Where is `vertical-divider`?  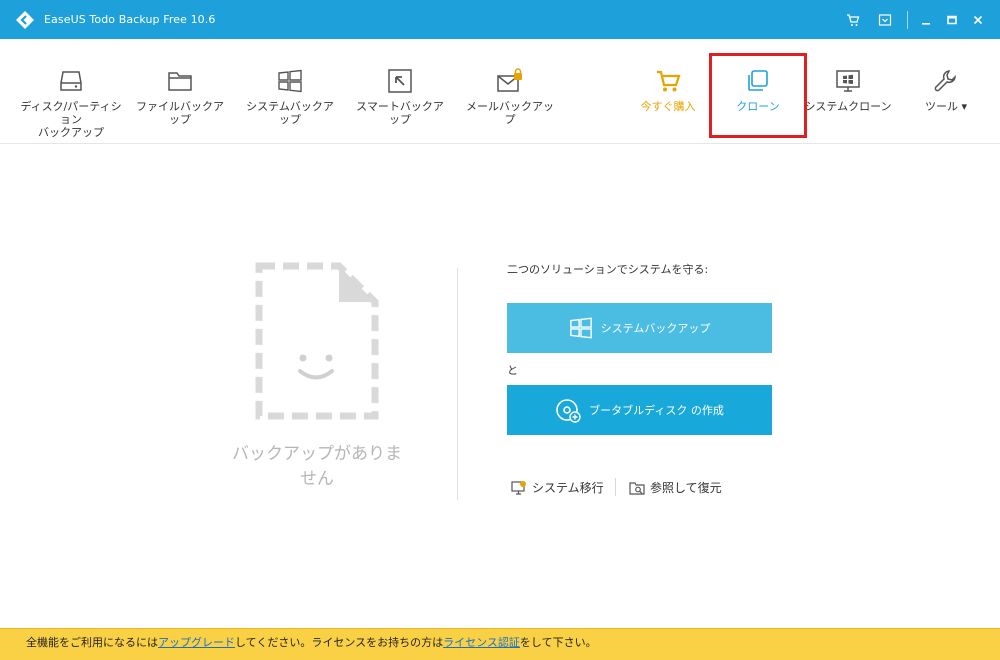 vertical-divider is located at coordinates (457, 384).